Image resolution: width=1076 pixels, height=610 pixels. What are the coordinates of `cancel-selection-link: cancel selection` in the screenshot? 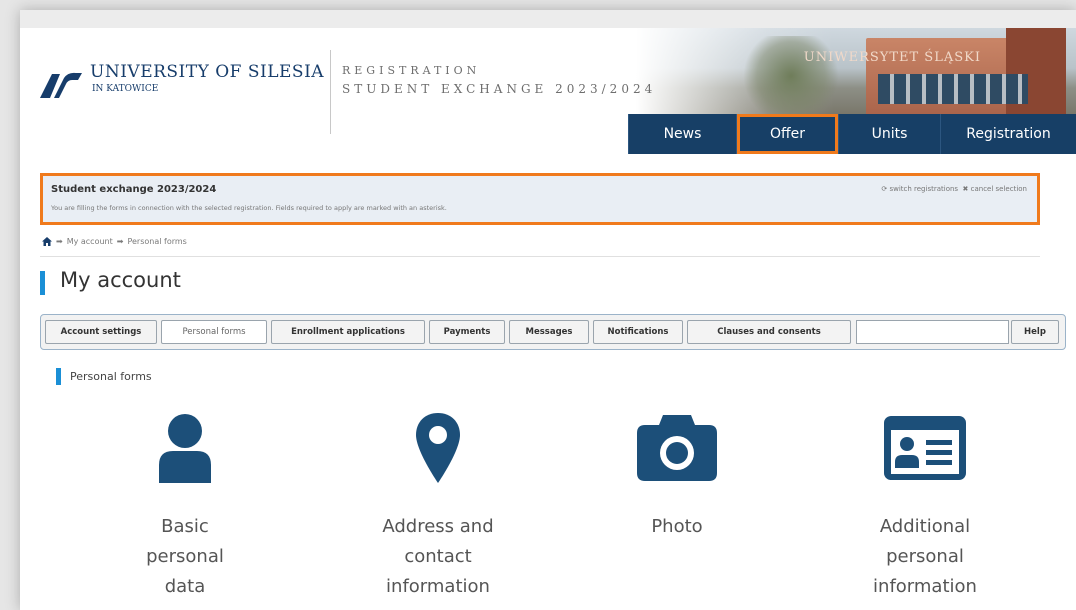 It's located at (999, 189).